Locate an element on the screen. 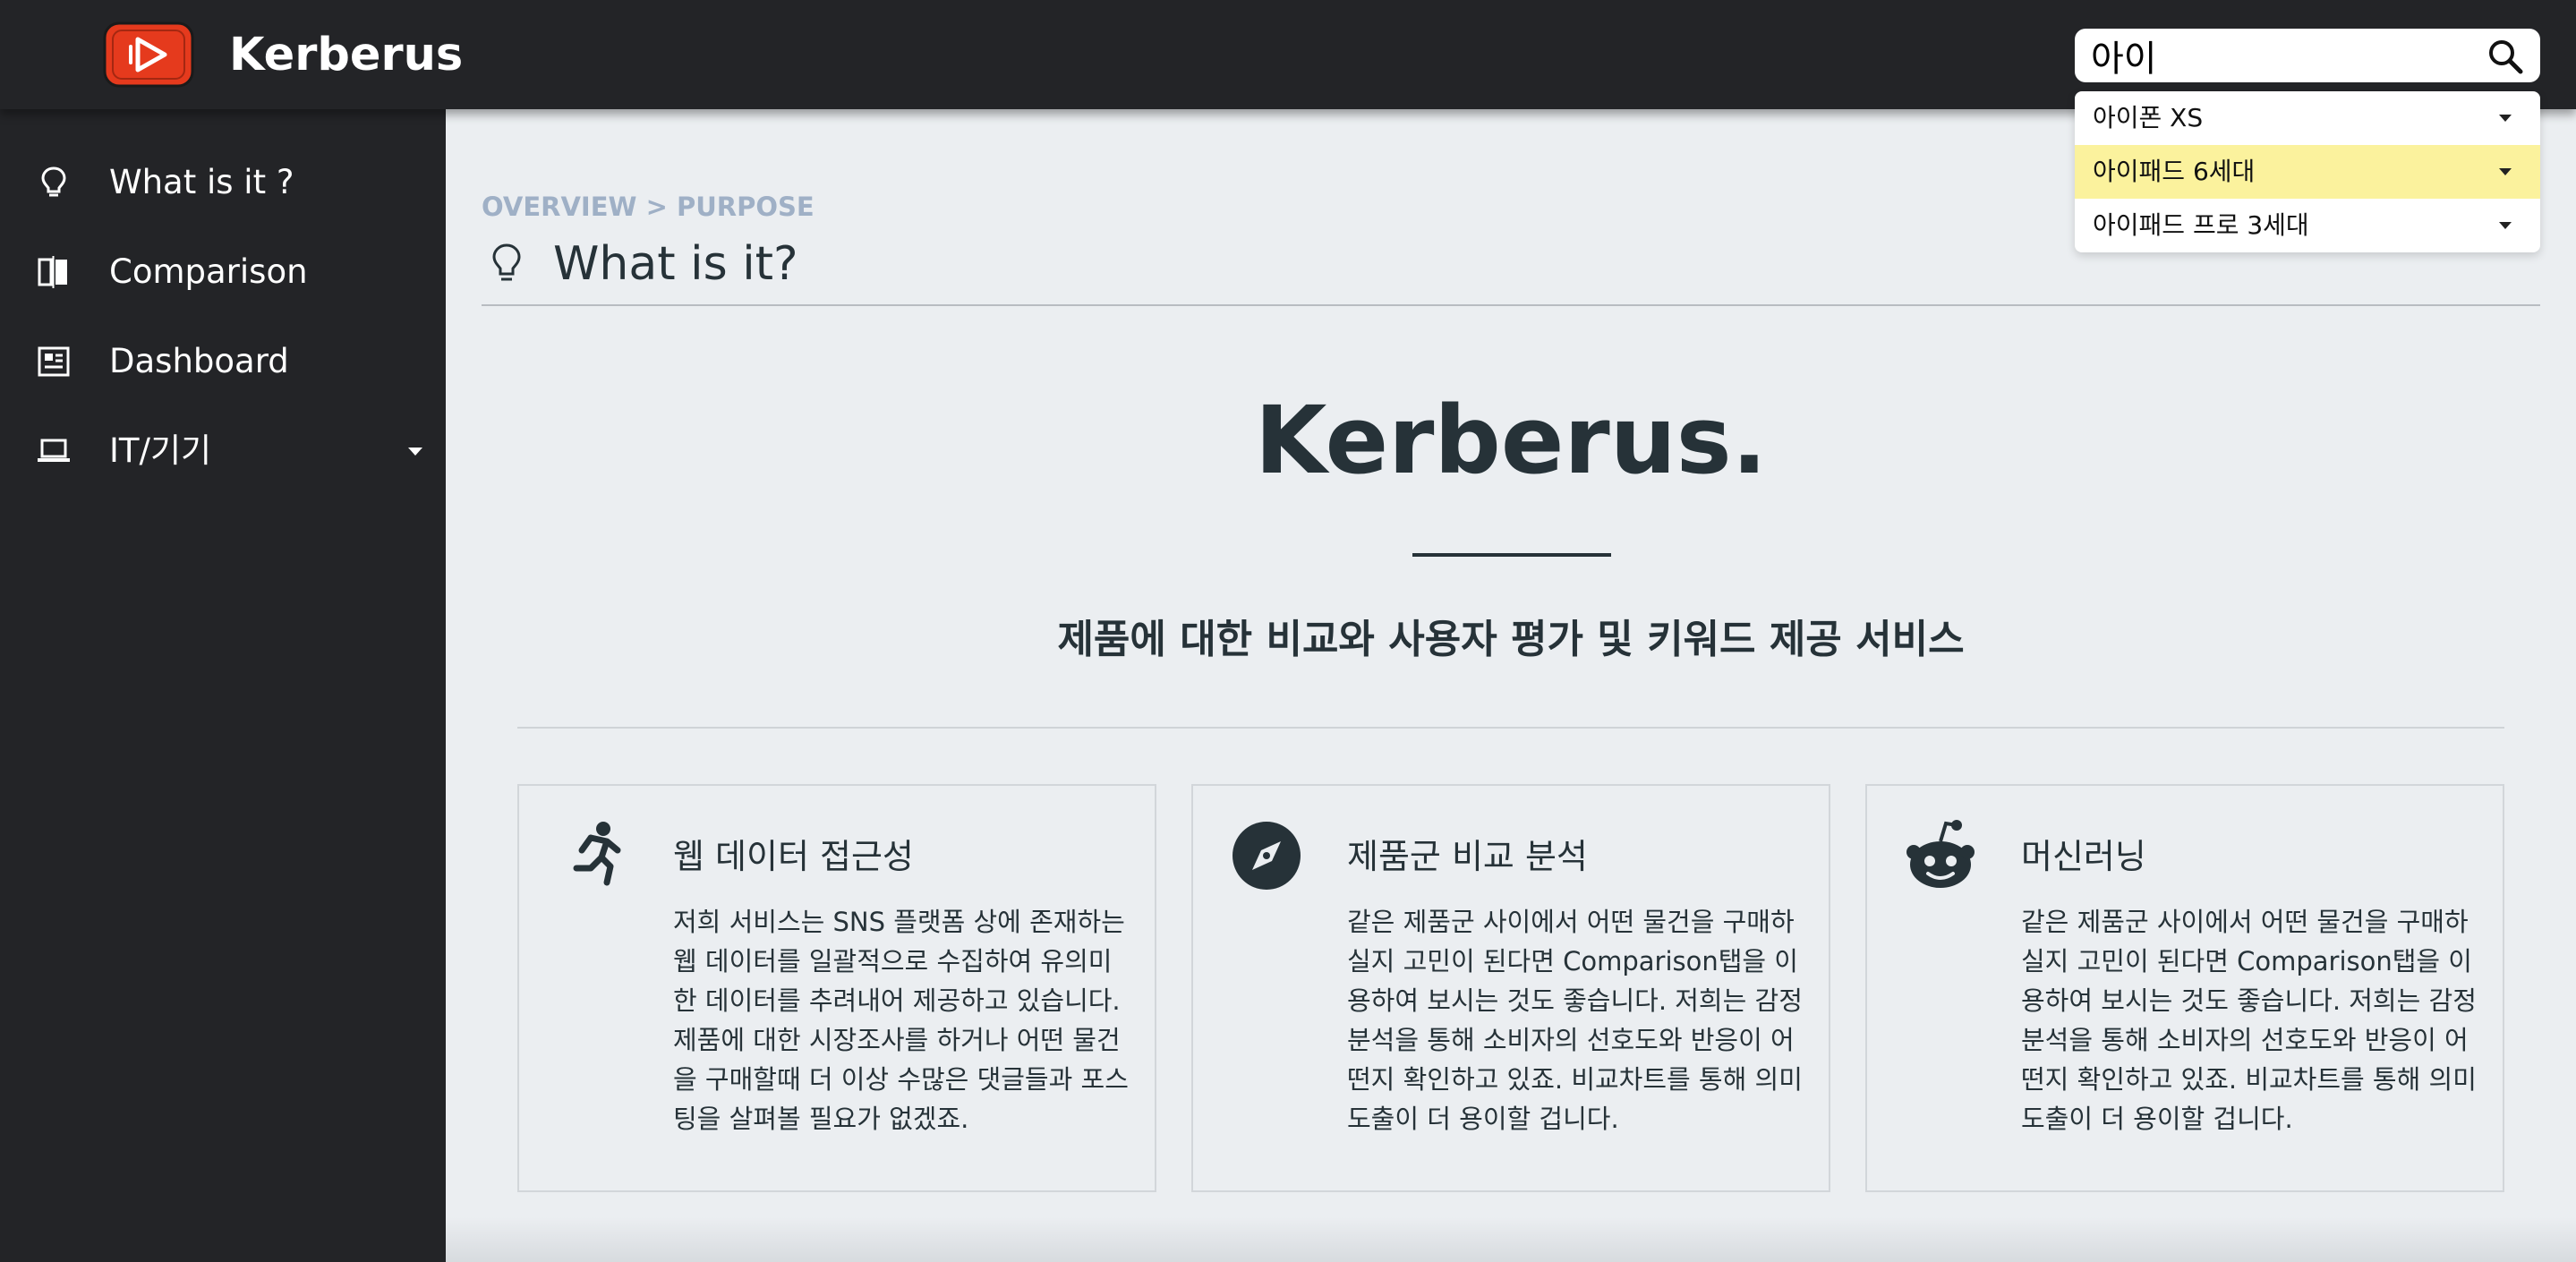  search-suggestions: 아이폰 XS 아이패드 6세대 아이패드 프로 3세대 is located at coordinates (2307, 171).